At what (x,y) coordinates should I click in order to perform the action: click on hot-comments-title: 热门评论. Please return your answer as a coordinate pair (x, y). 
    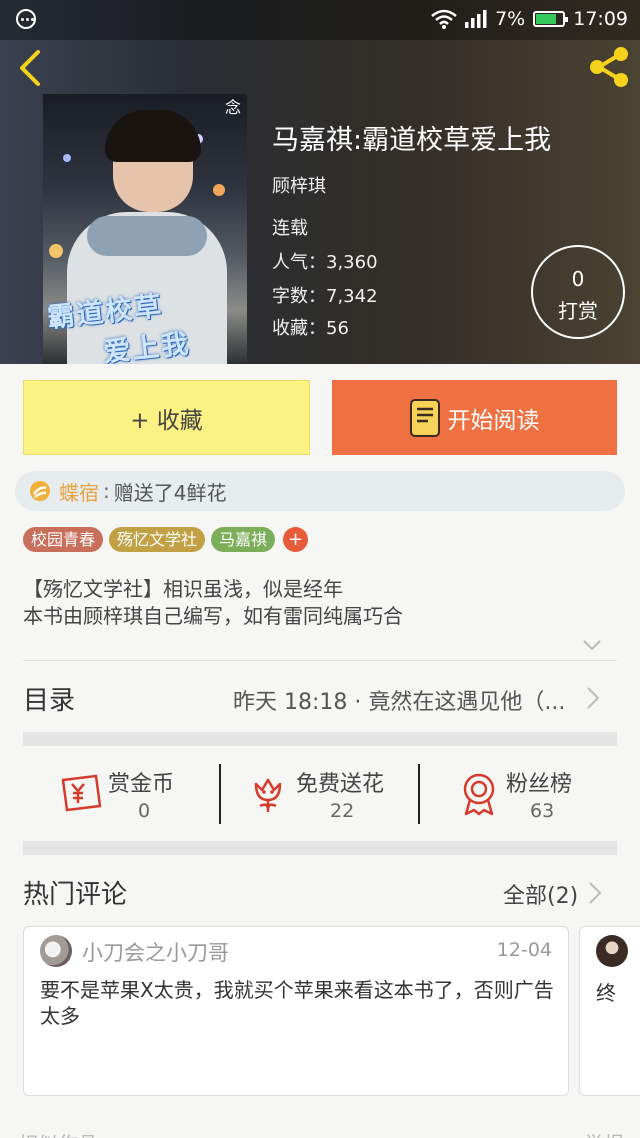
    Looking at the image, I should click on (75, 895).